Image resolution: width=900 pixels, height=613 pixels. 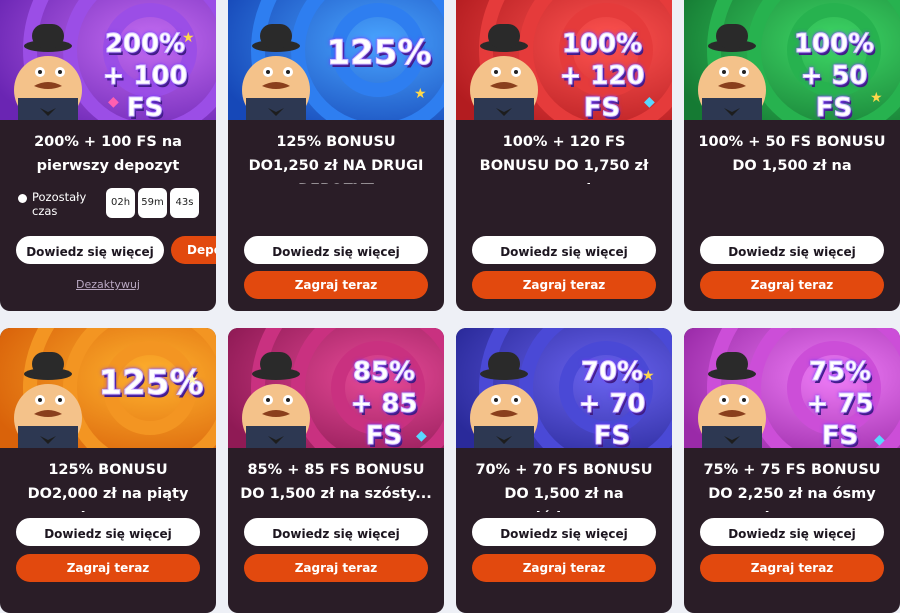 What do you see at coordinates (564, 60) in the screenshot?
I see `bonus-banner-3: 100% + 120 FS ◆` at bounding box center [564, 60].